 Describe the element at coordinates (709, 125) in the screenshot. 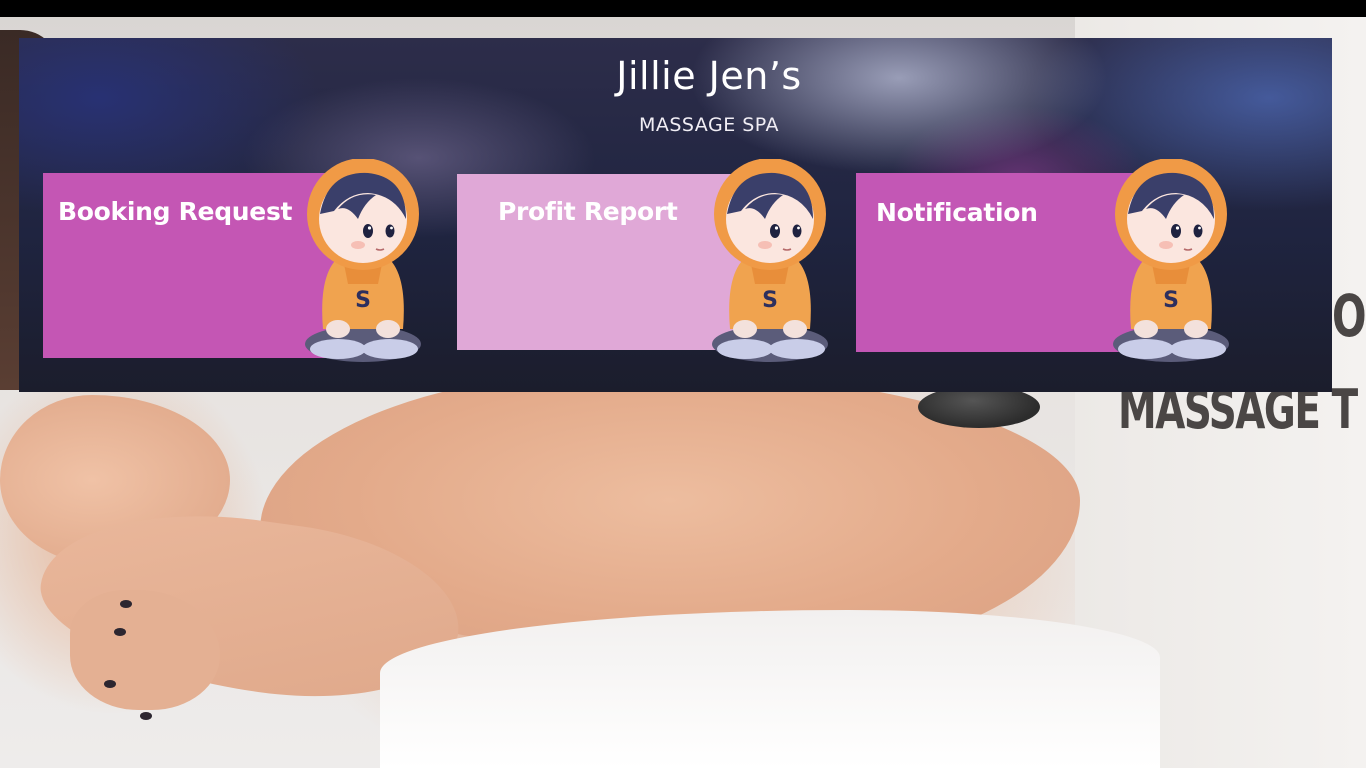

I see `brand-subtitle: MASSAGE SPA` at that location.